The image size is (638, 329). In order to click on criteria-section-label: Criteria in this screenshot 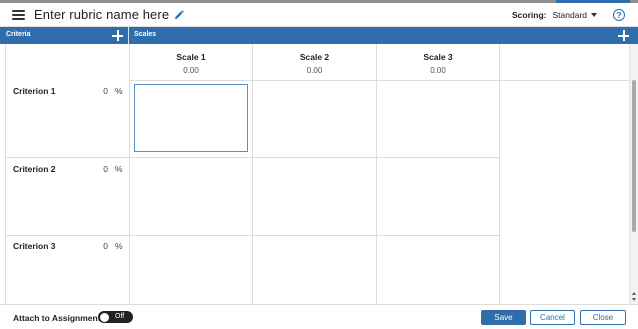, I will do `click(18, 34)`.